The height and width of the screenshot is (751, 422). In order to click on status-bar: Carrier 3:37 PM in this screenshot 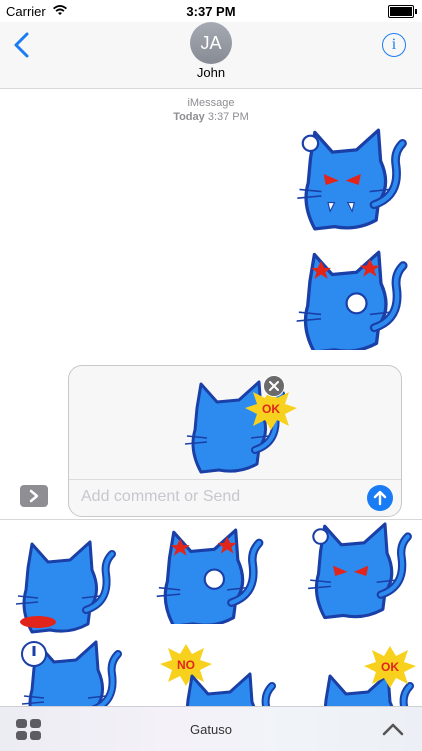, I will do `click(211, 11)`.